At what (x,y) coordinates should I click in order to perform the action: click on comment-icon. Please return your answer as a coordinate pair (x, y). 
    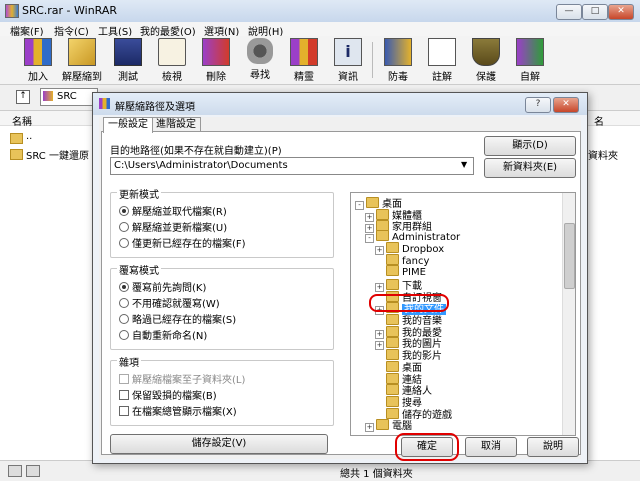
    Looking at the image, I should click on (442, 52).